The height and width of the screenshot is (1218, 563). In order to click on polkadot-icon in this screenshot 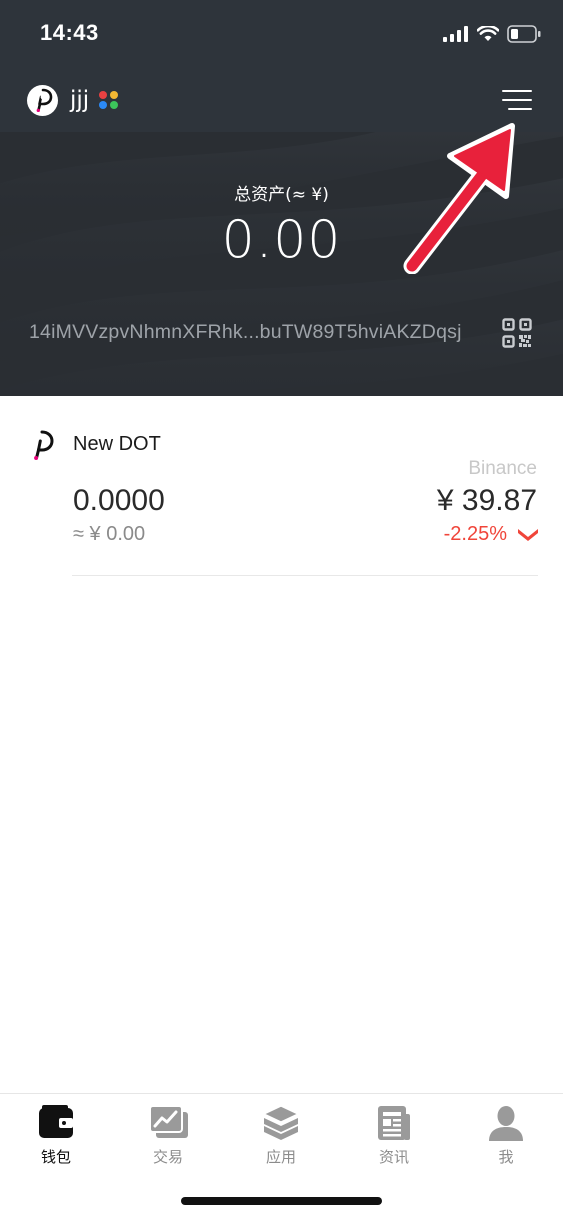, I will do `click(44, 445)`.